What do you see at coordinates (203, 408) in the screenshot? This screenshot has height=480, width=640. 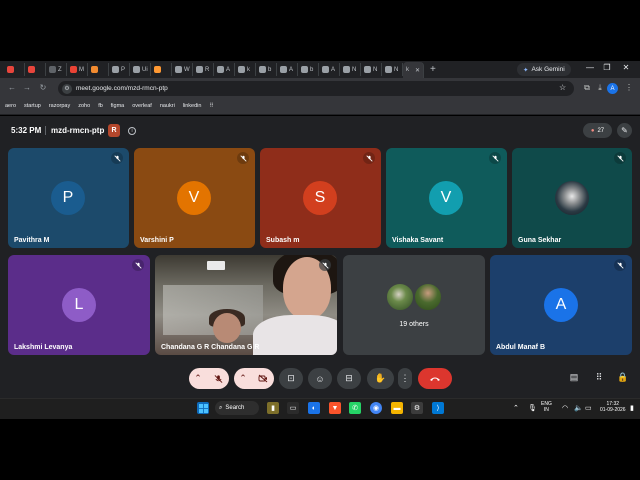 I see `windows-start-icon` at bounding box center [203, 408].